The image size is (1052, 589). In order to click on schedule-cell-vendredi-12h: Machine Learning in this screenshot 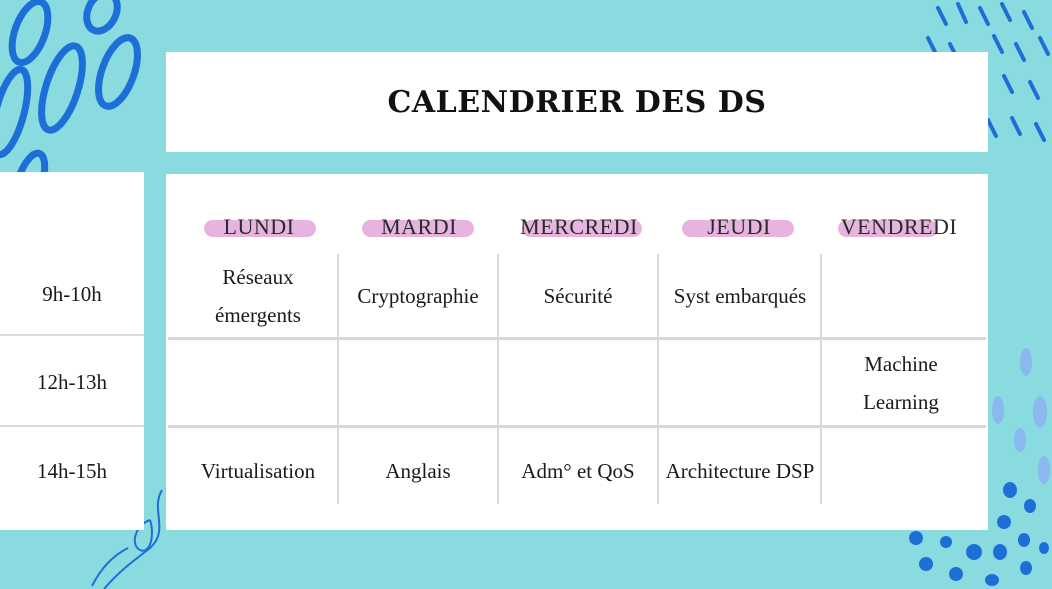, I will do `click(901, 383)`.